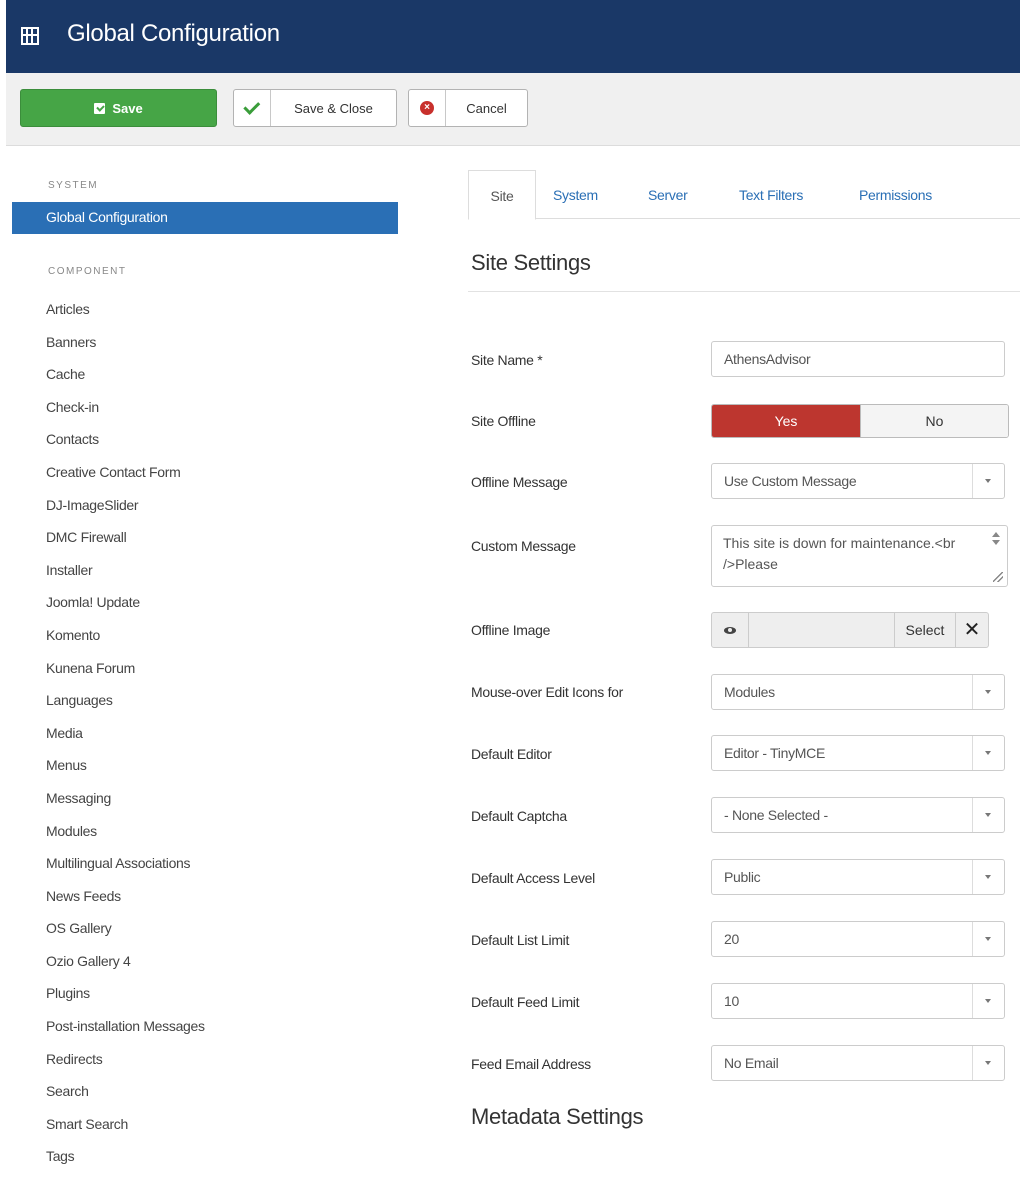 The width and height of the screenshot is (1020, 1179). I want to click on default-captcha-select: - None Selected -, so click(858, 815).